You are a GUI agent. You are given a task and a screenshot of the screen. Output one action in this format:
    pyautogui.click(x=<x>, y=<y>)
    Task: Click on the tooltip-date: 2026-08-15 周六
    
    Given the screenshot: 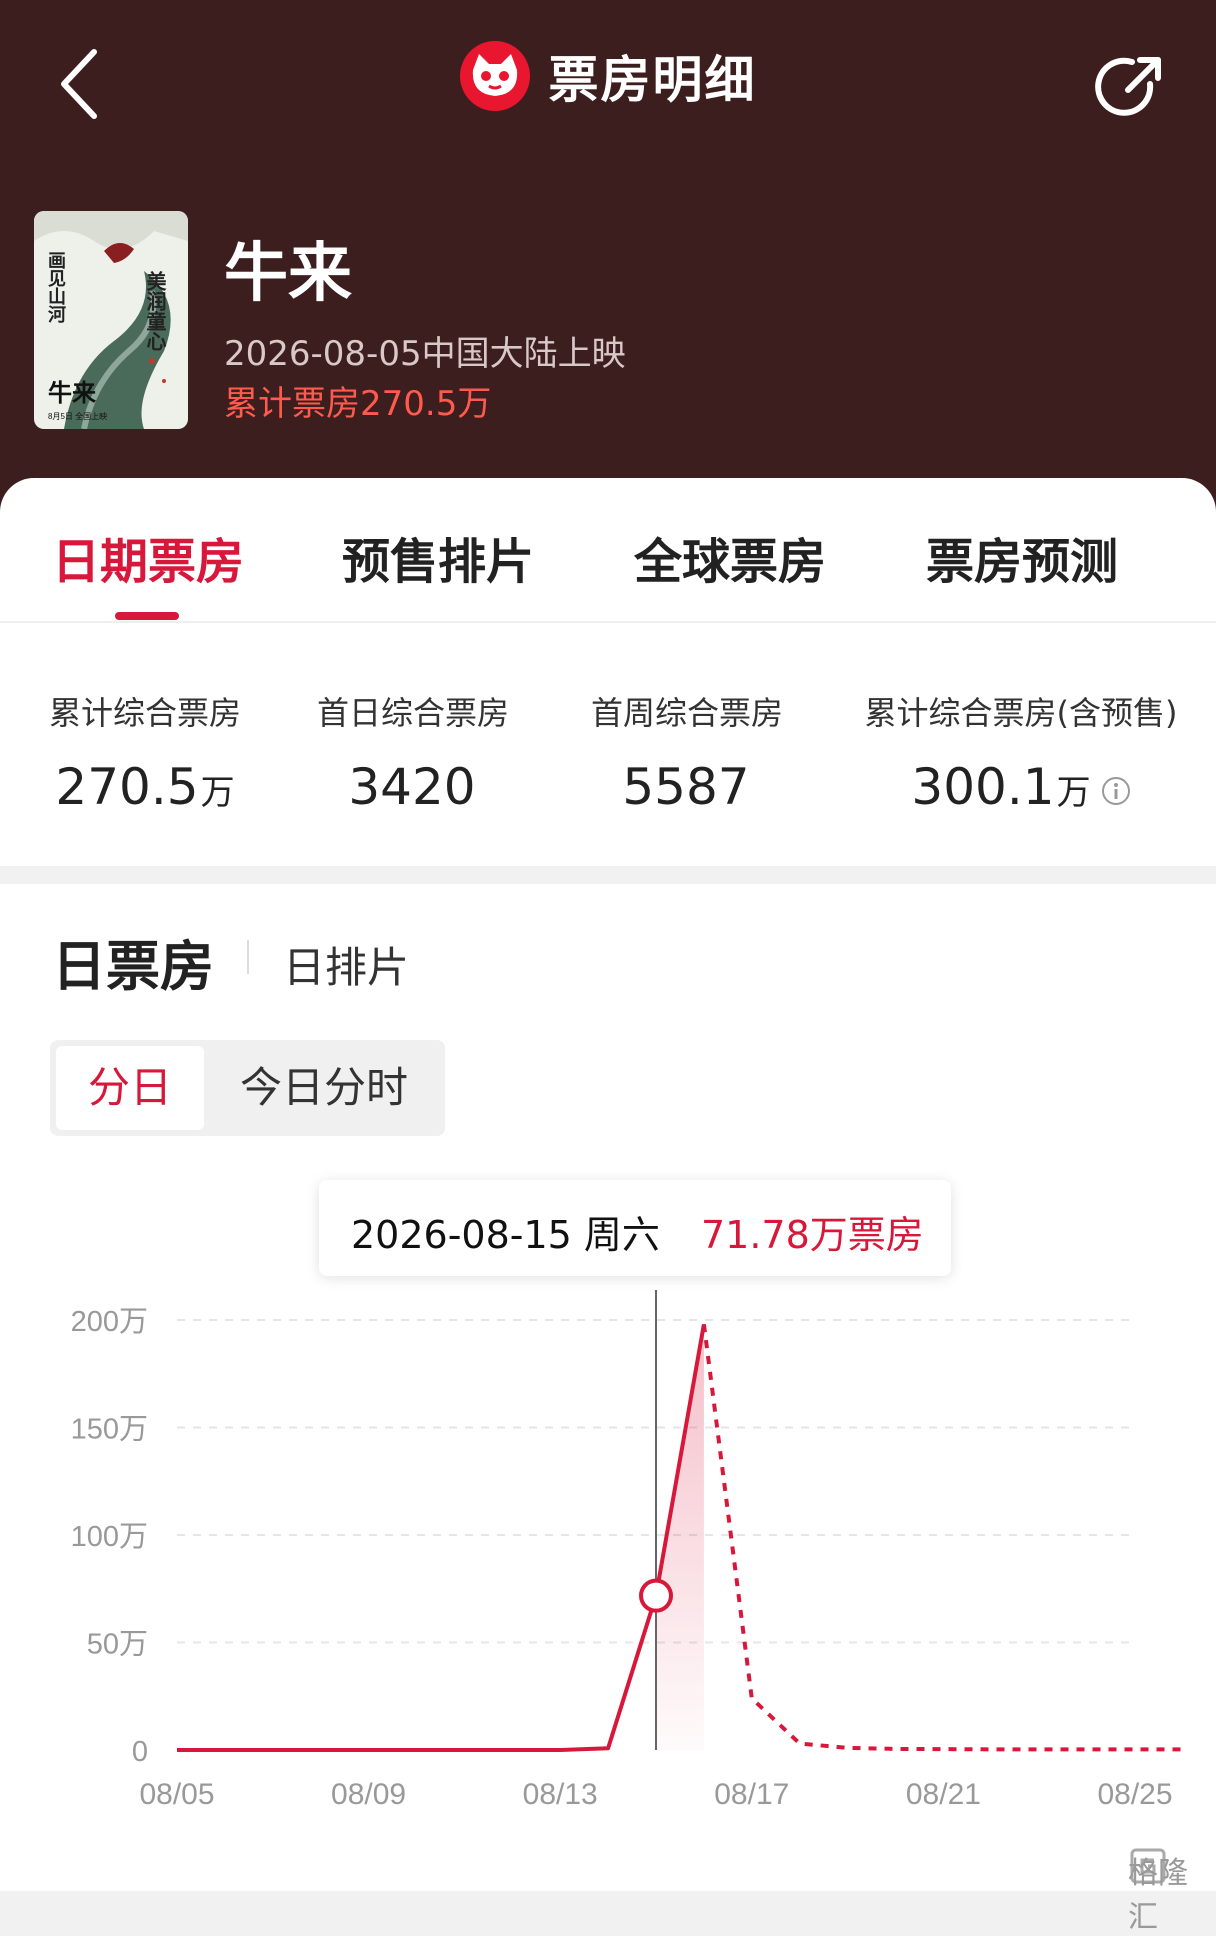 What is the action you would take?
    pyautogui.click(x=505, y=1235)
    